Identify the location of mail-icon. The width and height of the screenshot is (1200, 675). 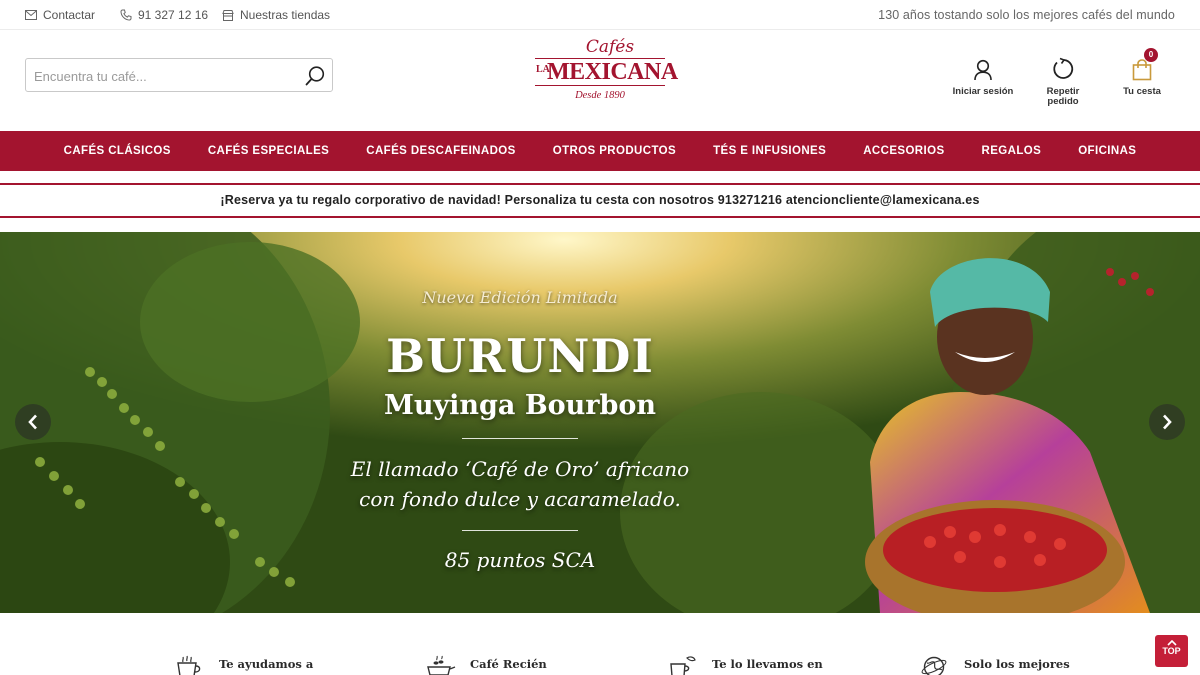
(31, 15).